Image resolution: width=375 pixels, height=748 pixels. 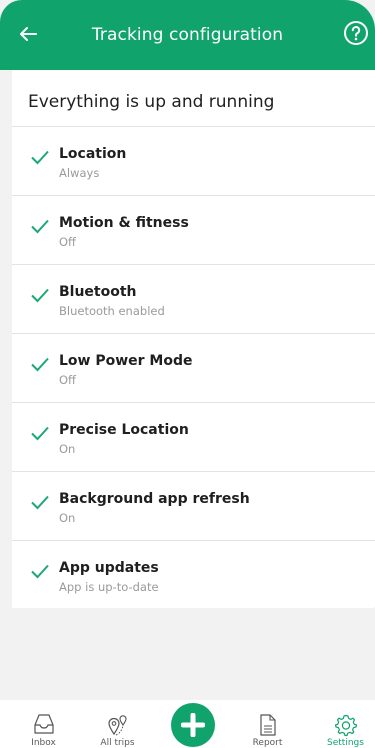 I want to click on tab-report: Report, so click(x=267, y=724).